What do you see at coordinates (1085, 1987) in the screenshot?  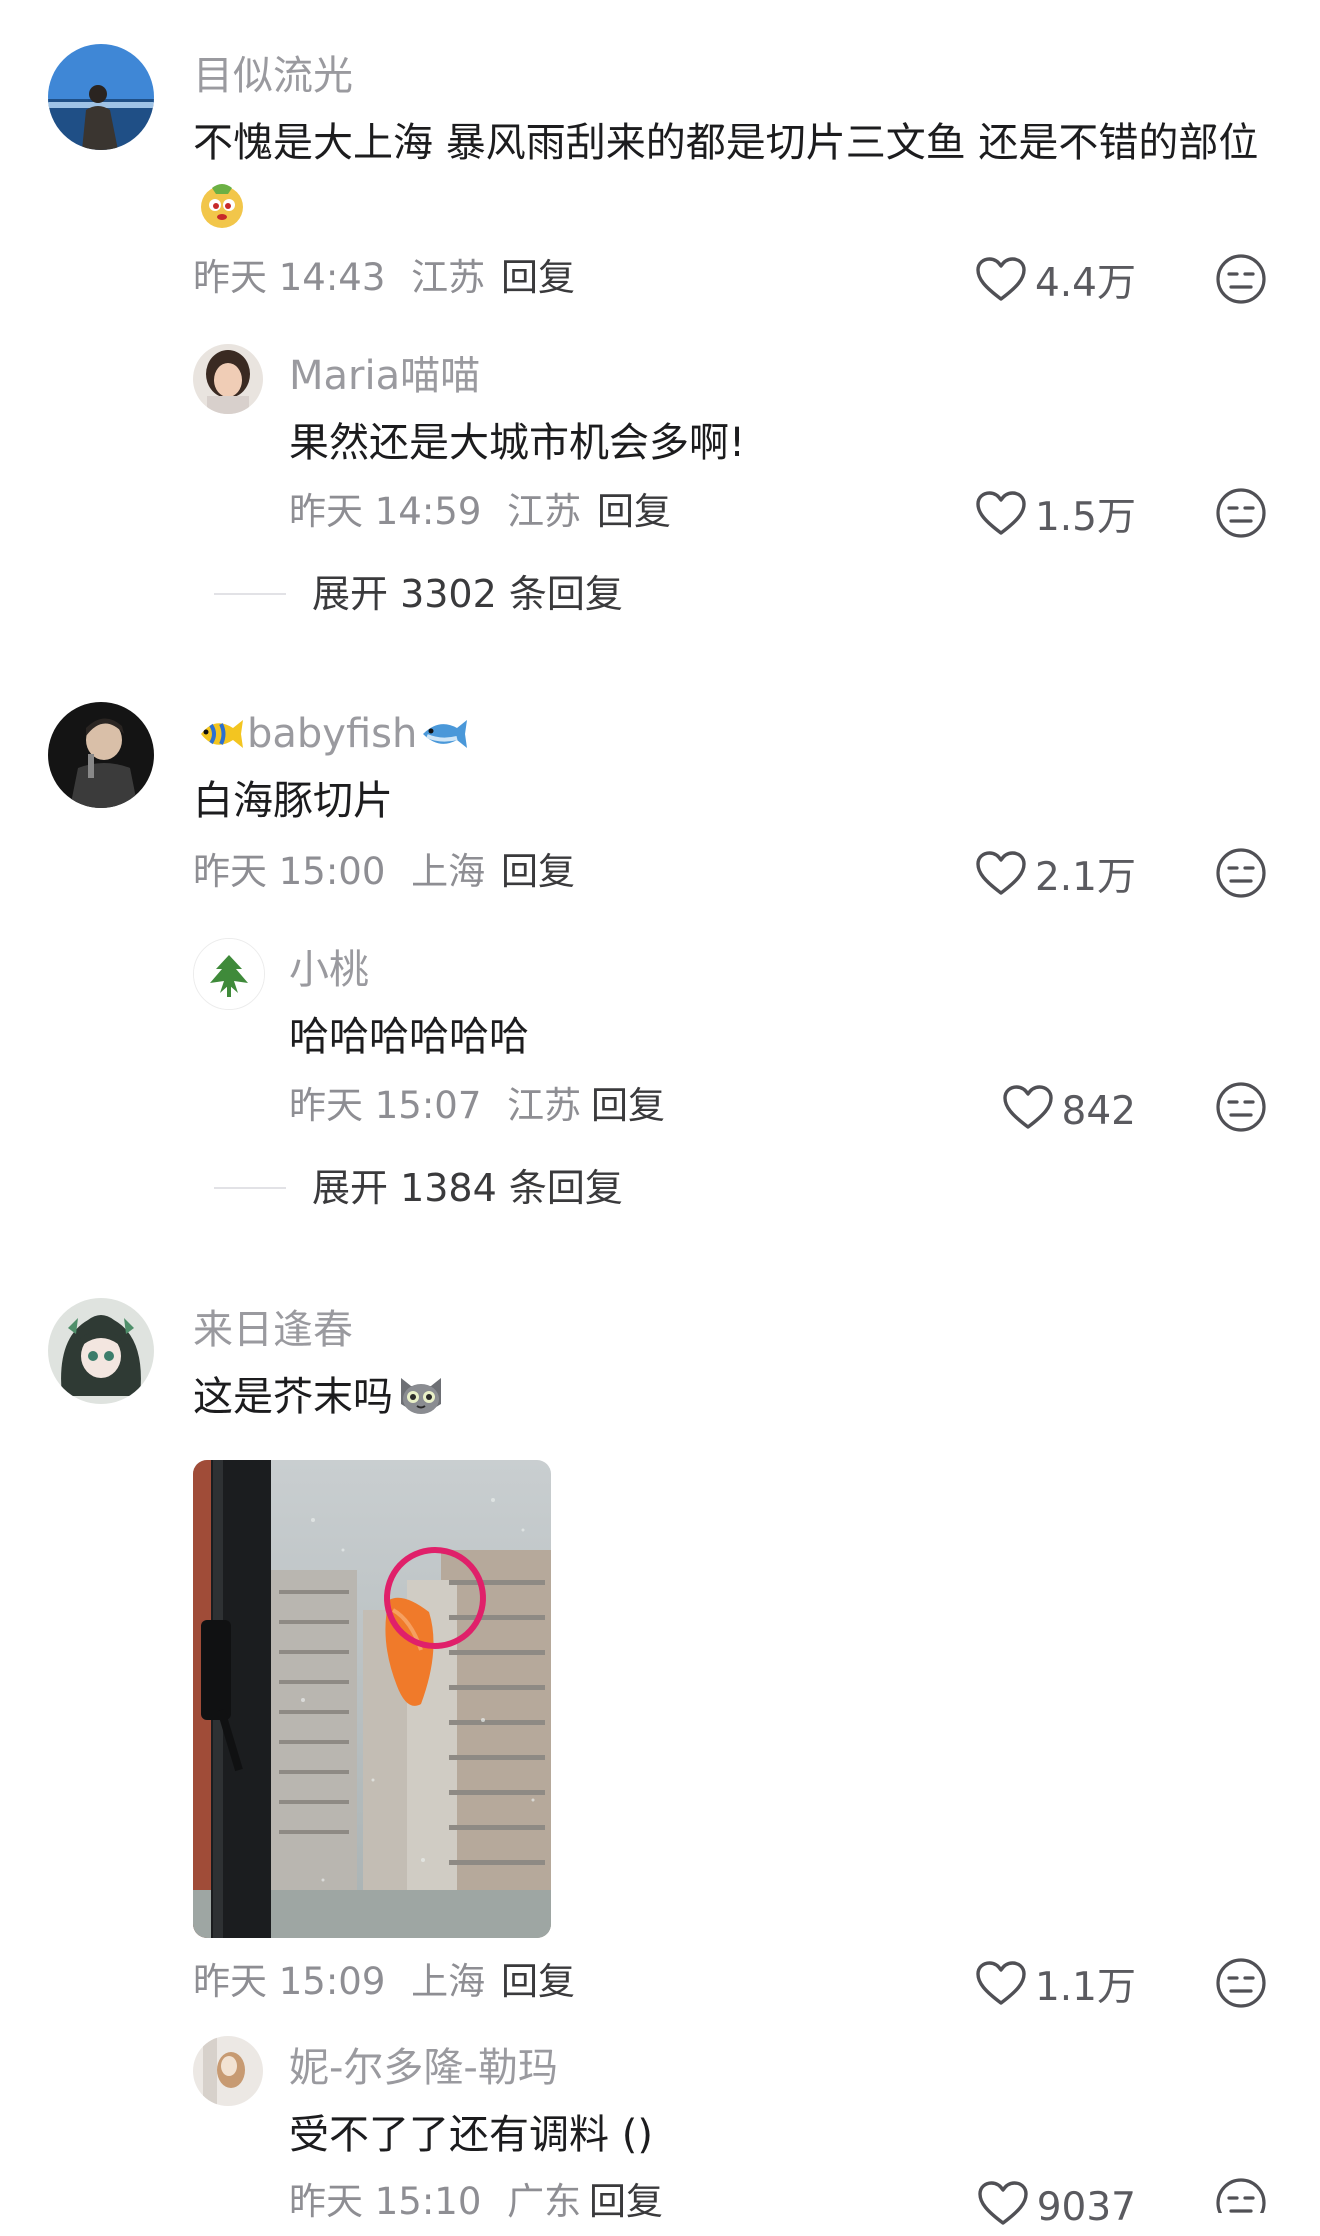 I see `like-count: 1.1万` at bounding box center [1085, 1987].